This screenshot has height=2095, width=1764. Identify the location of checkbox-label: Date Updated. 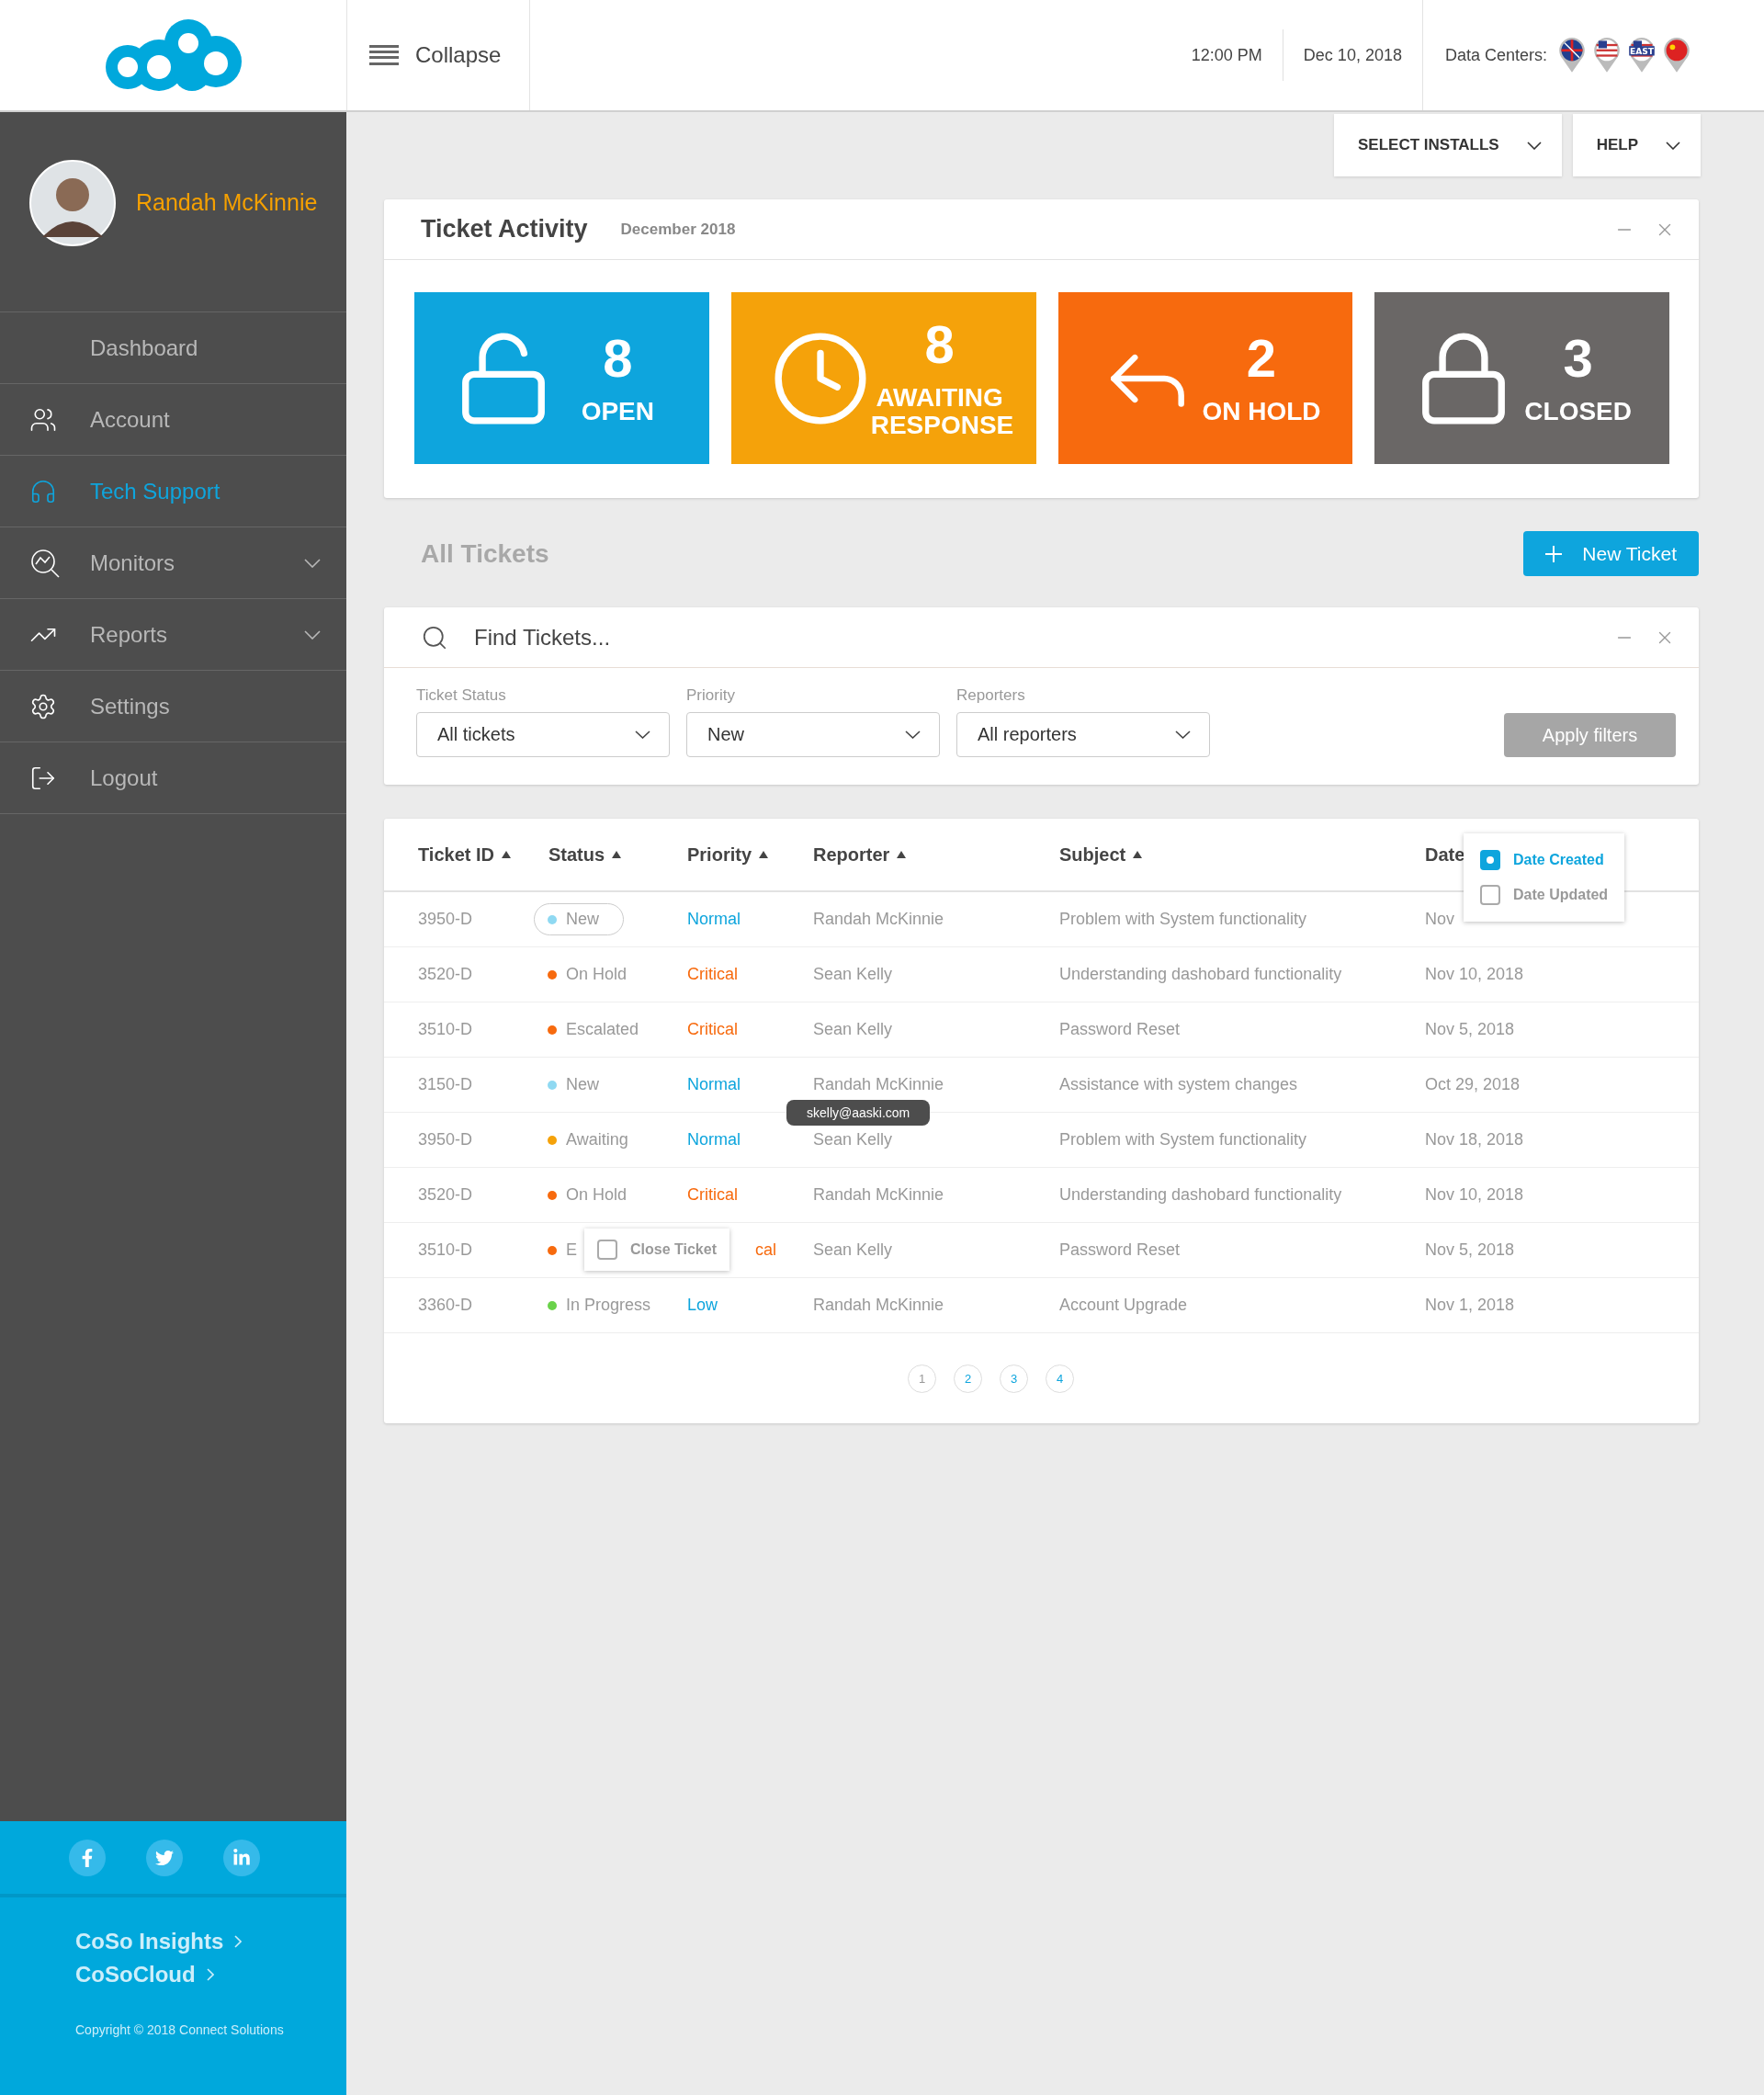
(1561, 895).